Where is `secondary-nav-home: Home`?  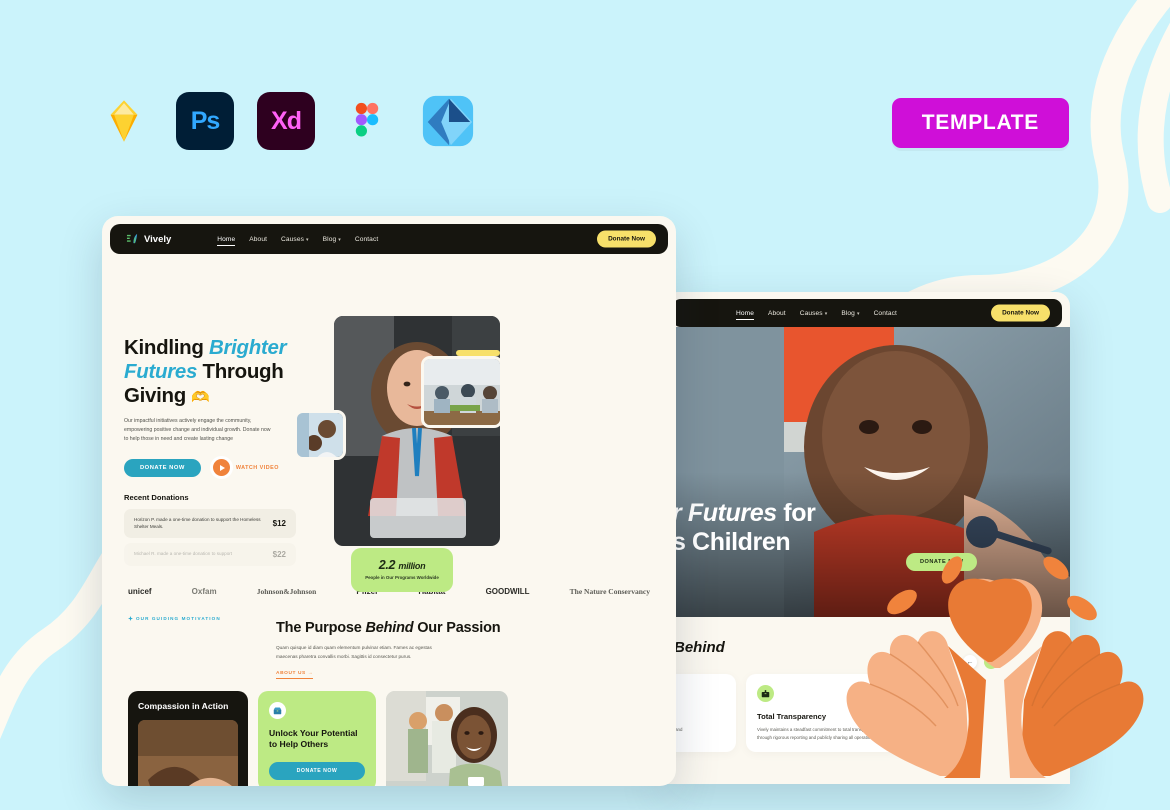
secondary-nav-home: Home is located at coordinates (745, 315).